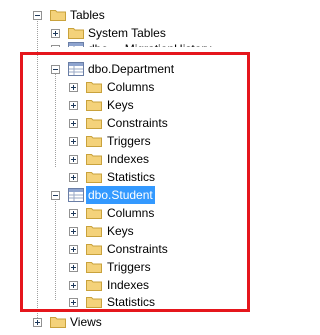 The image size is (320, 335). What do you see at coordinates (150, 49) in the screenshot?
I see `tree-node-label: dbo.__MigrationHistory` at bounding box center [150, 49].